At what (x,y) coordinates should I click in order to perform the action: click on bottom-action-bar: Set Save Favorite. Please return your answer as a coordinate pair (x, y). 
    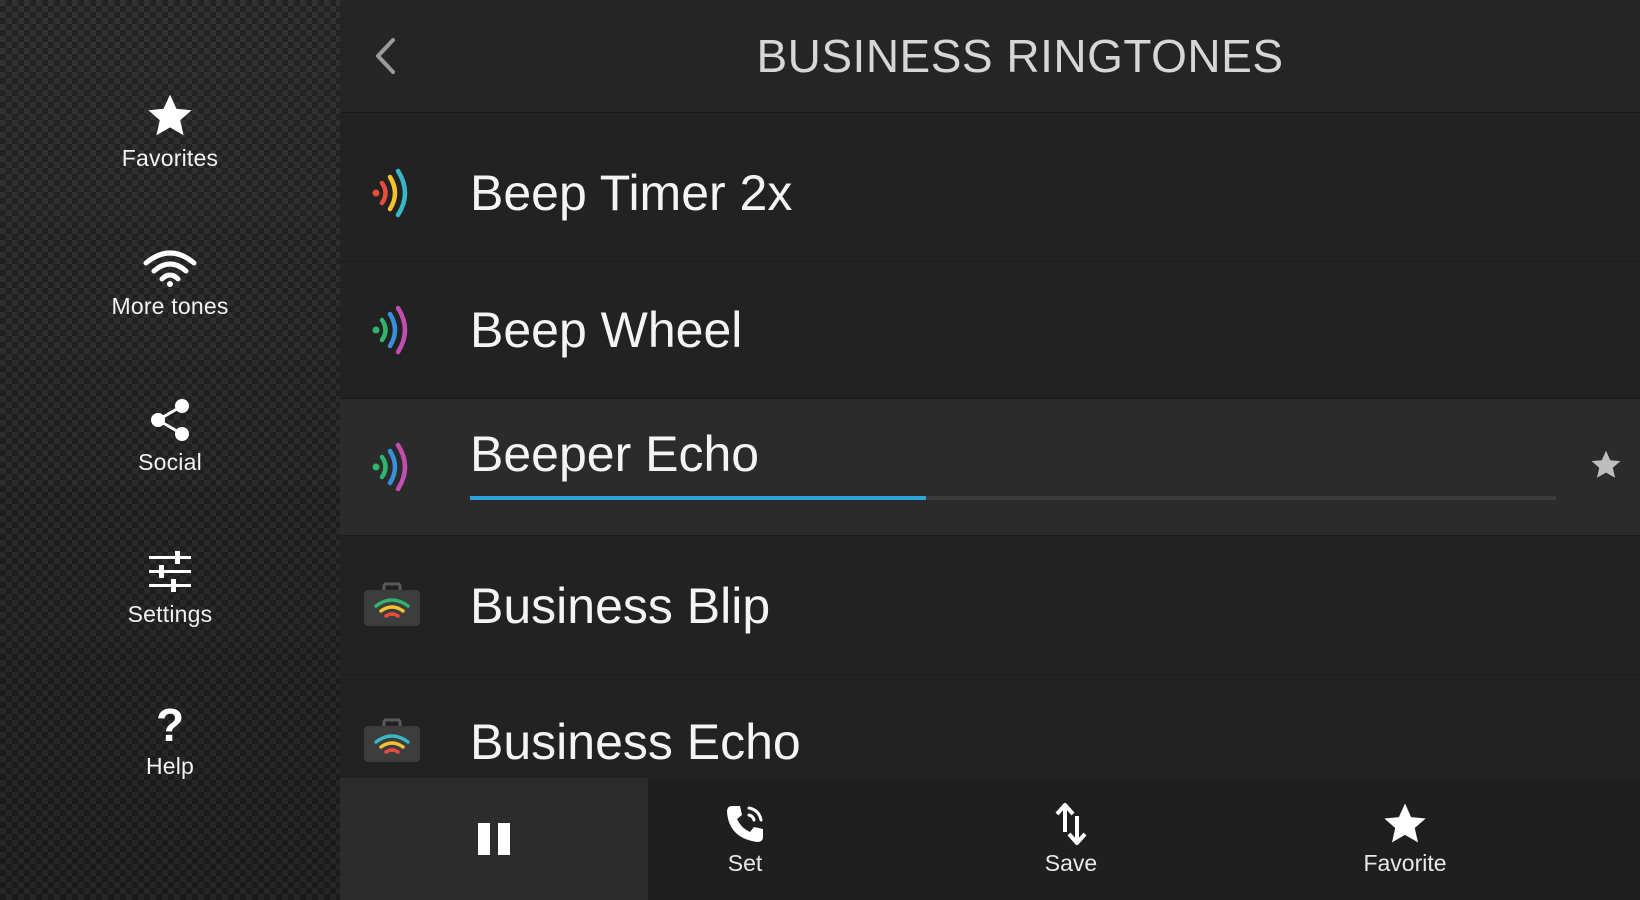
    Looking at the image, I should click on (990, 839).